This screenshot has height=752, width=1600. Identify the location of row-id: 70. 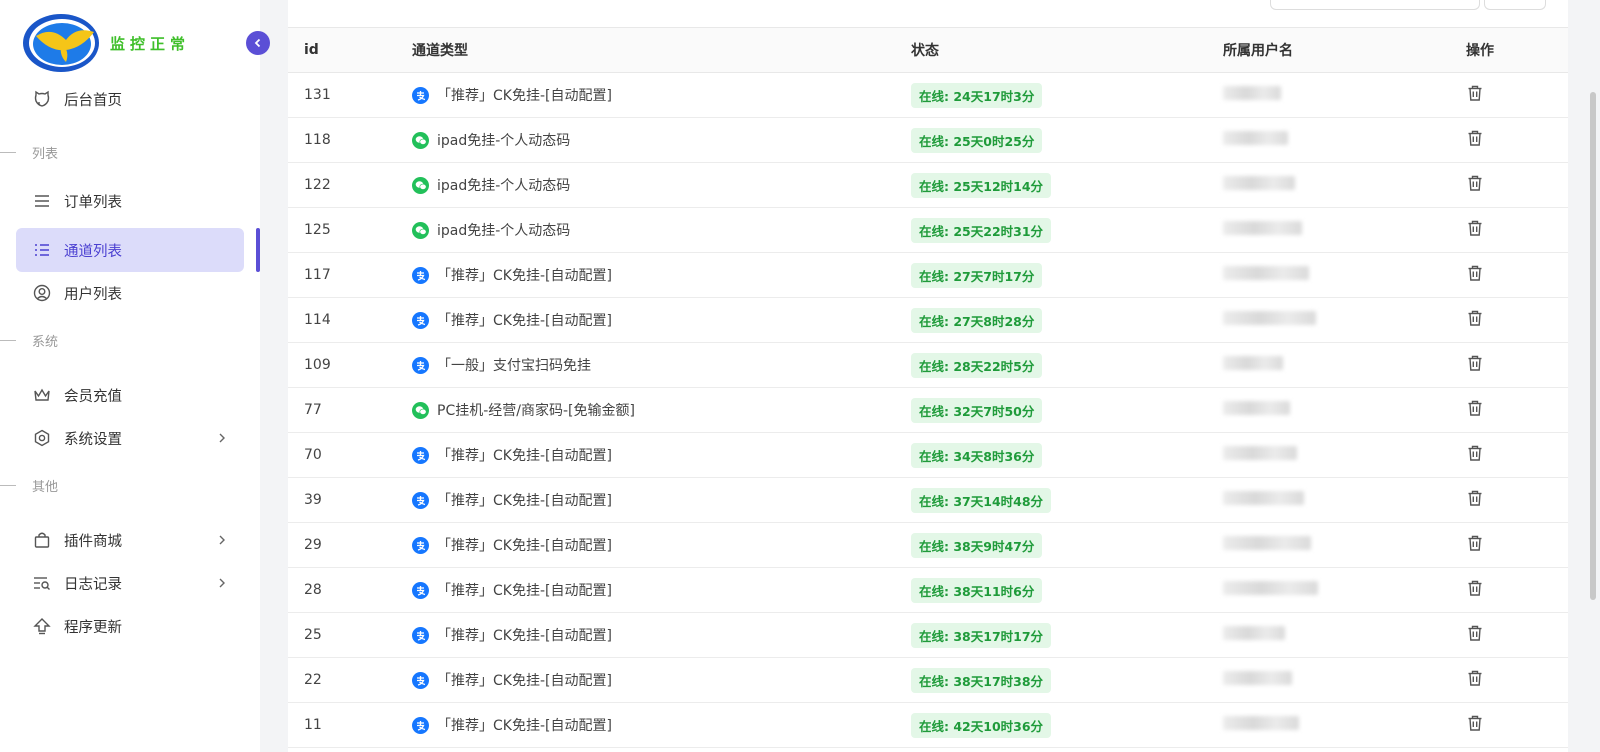
(313, 455).